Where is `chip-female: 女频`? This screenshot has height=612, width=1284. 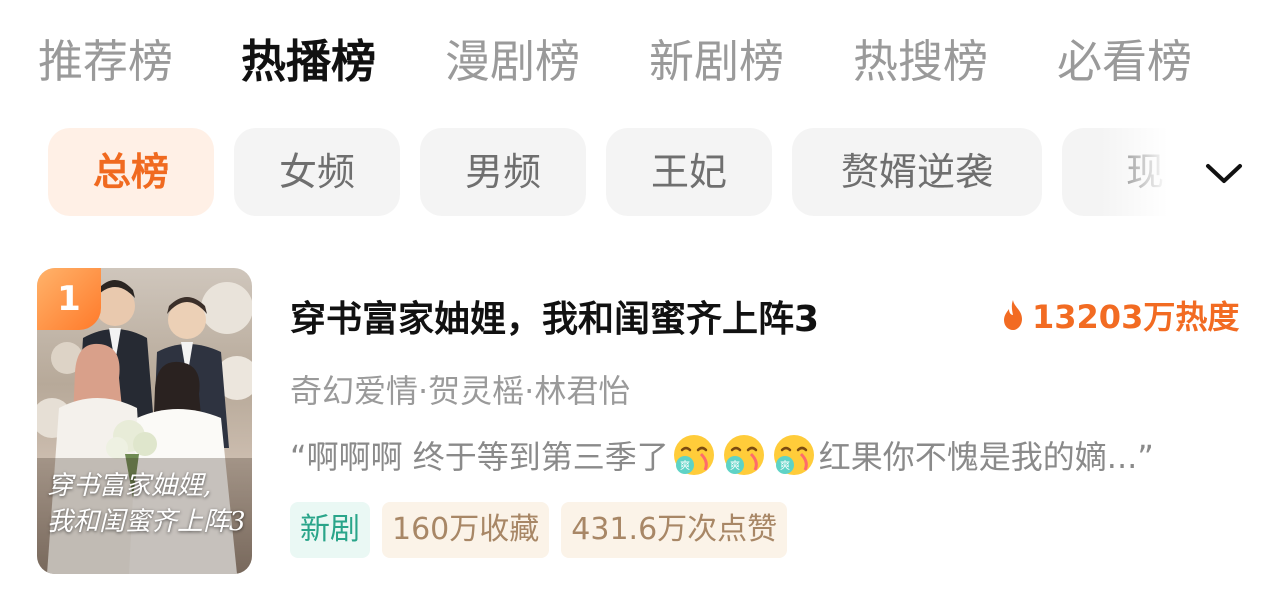
chip-female: 女频 is located at coordinates (317, 172).